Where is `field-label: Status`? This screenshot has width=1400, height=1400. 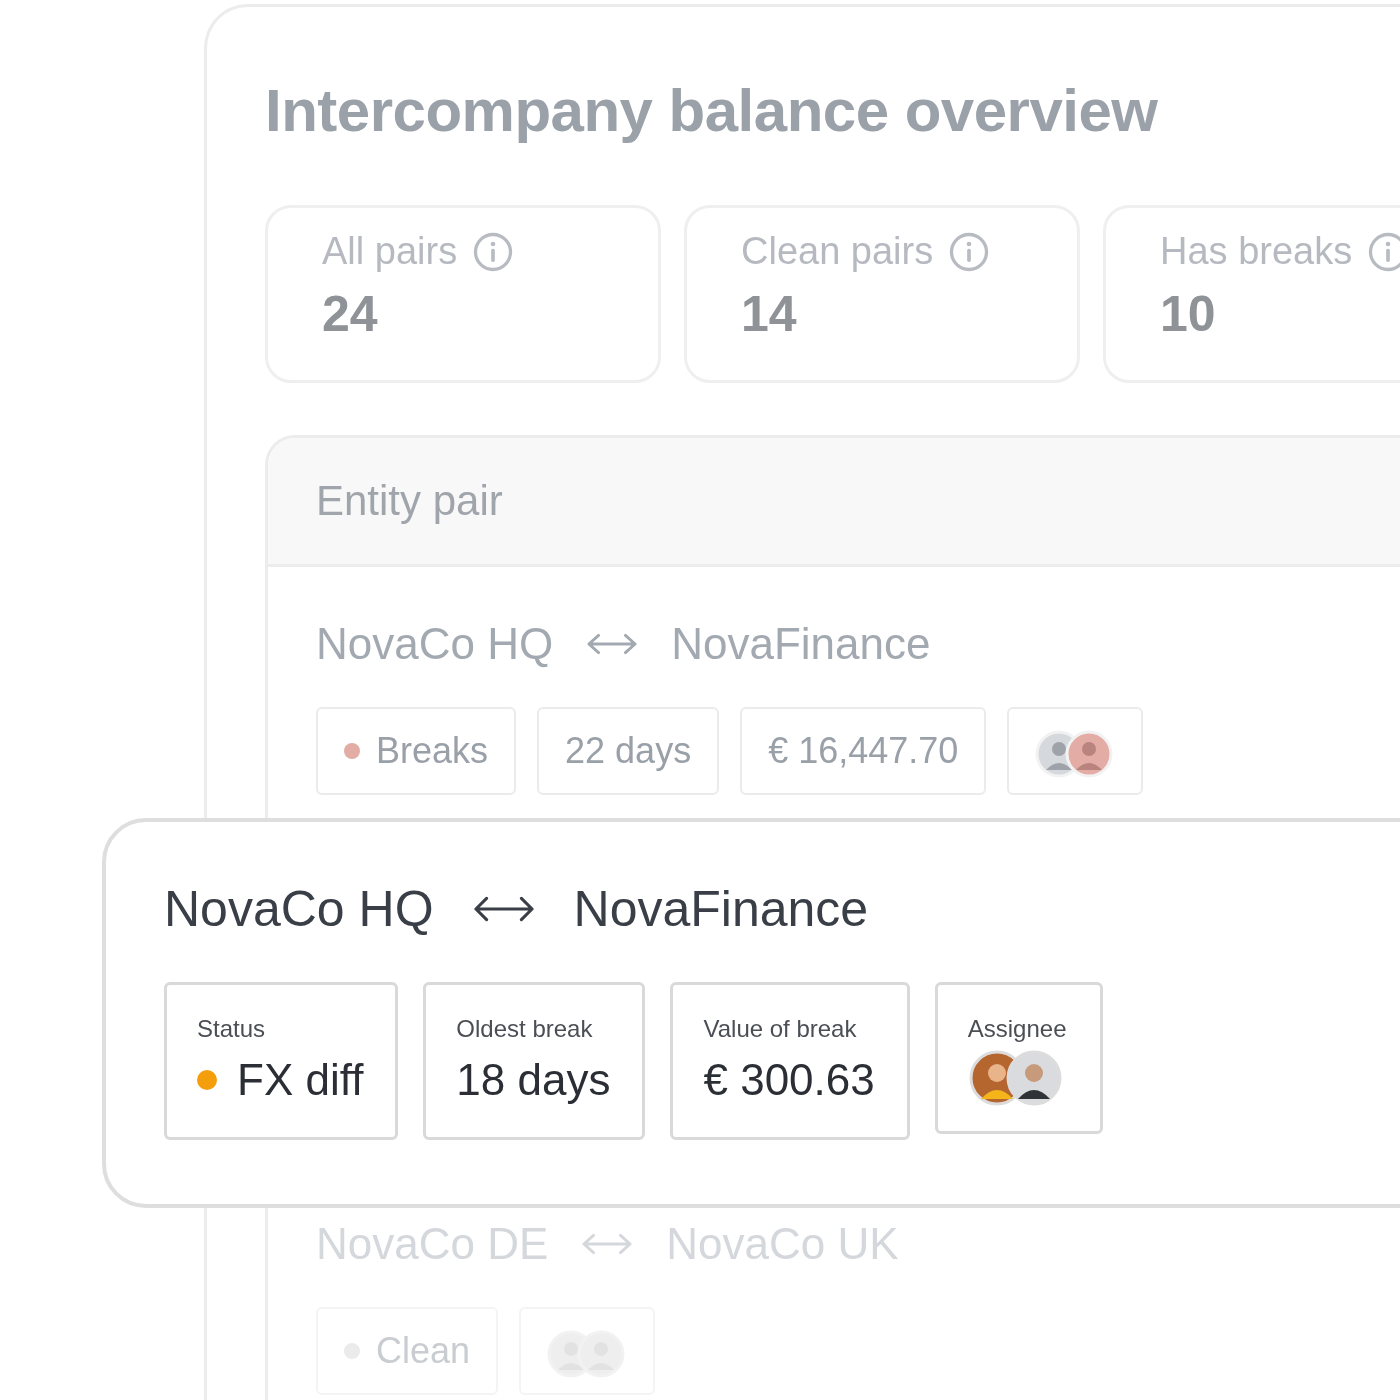
field-label: Status is located at coordinates (232, 1029).